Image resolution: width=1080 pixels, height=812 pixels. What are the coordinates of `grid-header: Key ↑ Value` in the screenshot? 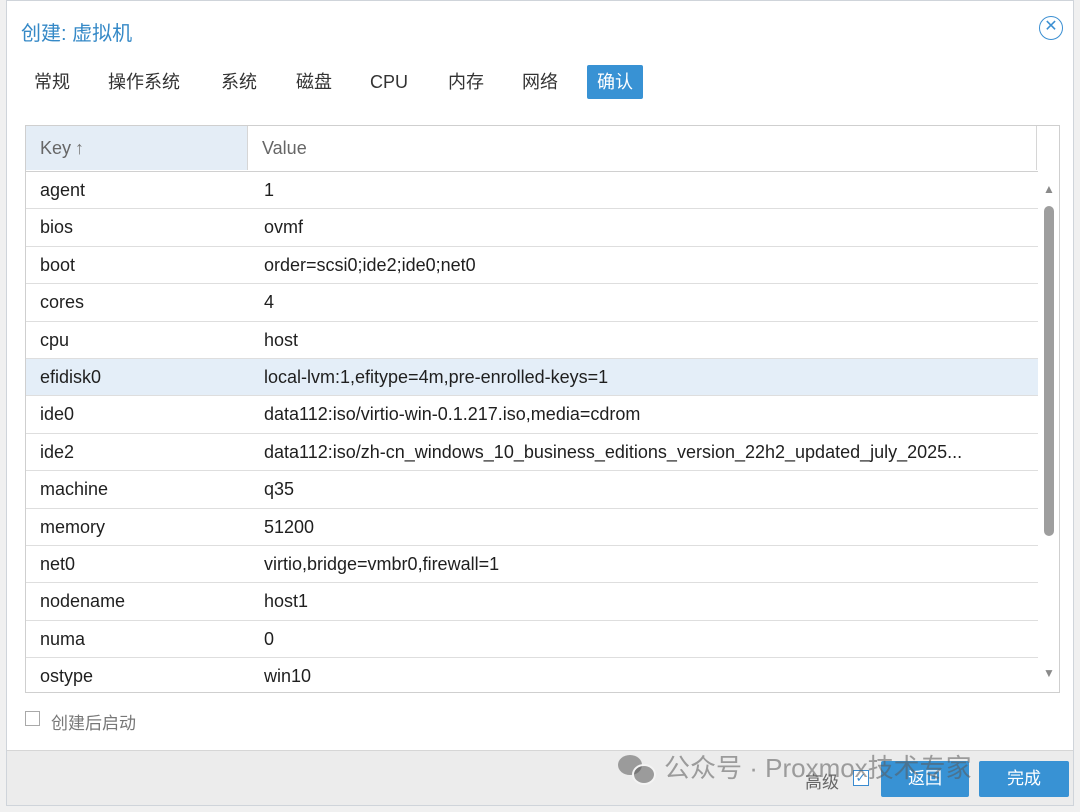 It's located at (532, 149).